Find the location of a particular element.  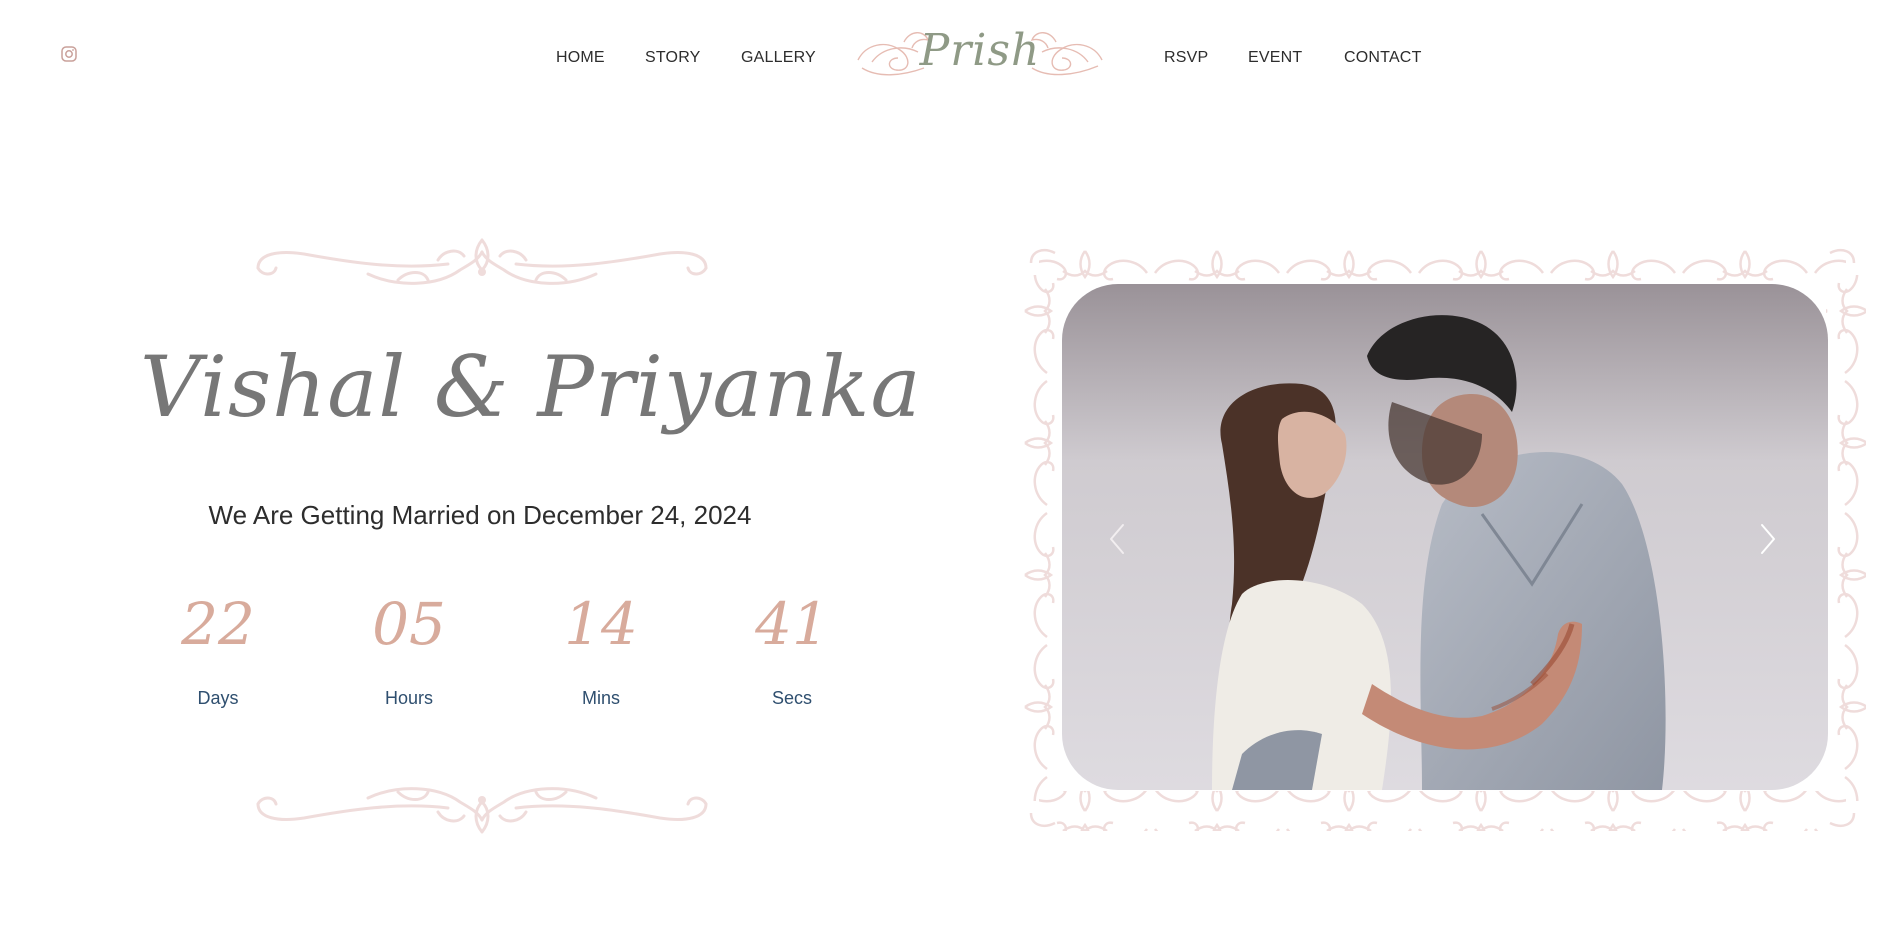

instagram-icon is located at coordinates (69, 54).